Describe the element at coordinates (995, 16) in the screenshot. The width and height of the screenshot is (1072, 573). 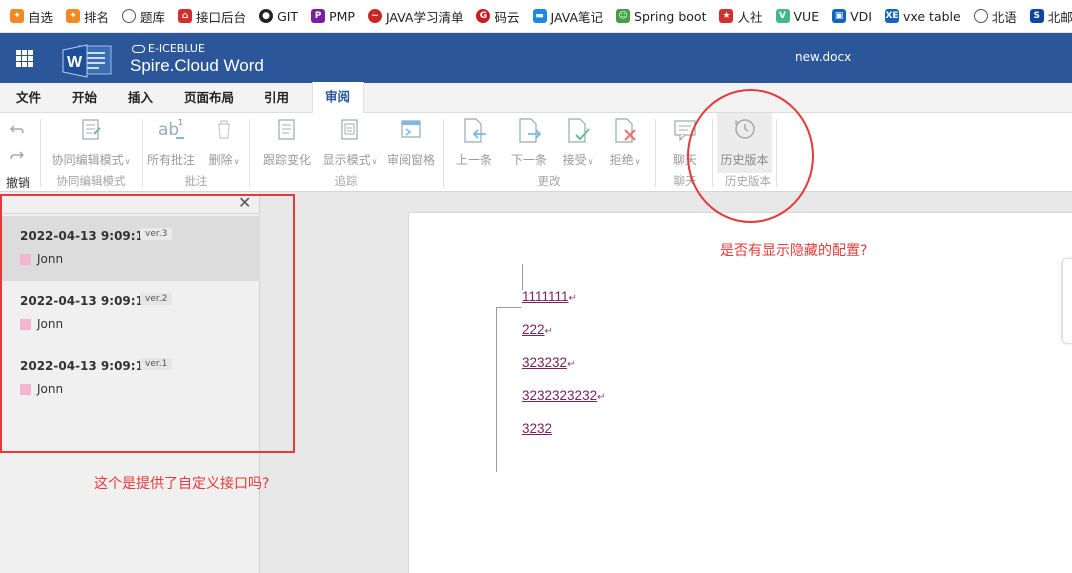
I see `bookmark-beiyu: 北语` at that location.